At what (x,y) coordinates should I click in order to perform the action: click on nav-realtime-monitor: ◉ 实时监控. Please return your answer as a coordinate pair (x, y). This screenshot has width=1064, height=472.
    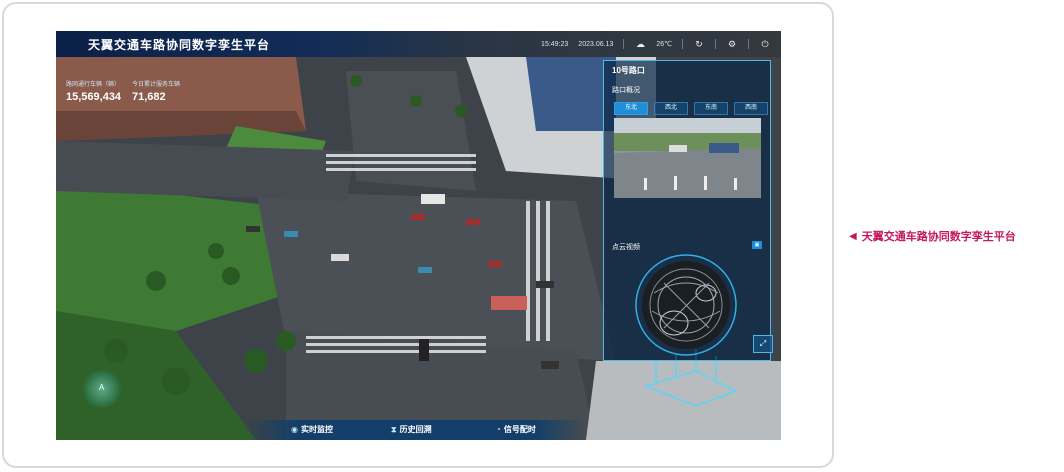
    Looking at the image, I should click on (312, 429).